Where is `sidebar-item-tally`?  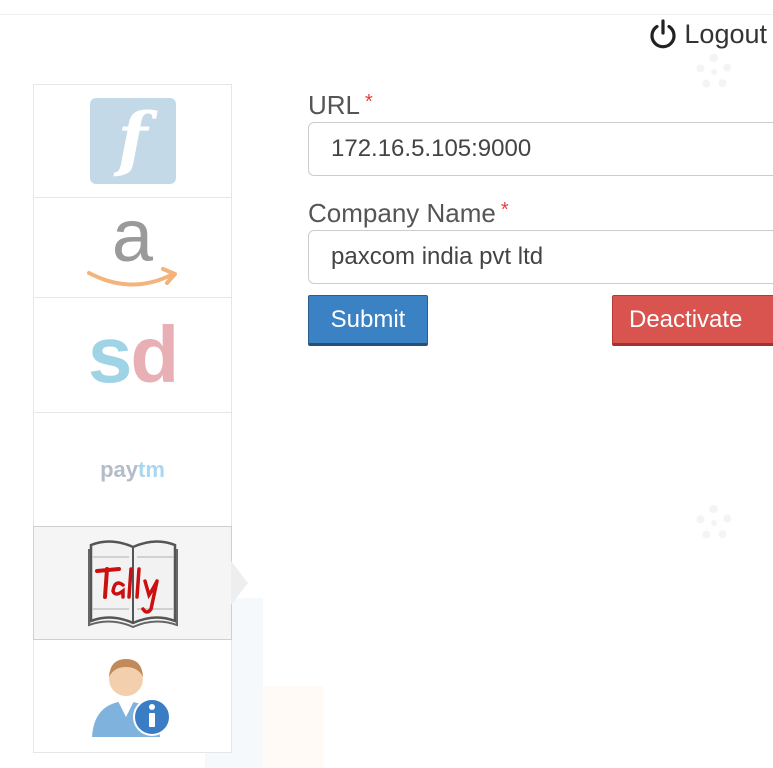 sidebar-item-tally is located at coordinates (140, 583).